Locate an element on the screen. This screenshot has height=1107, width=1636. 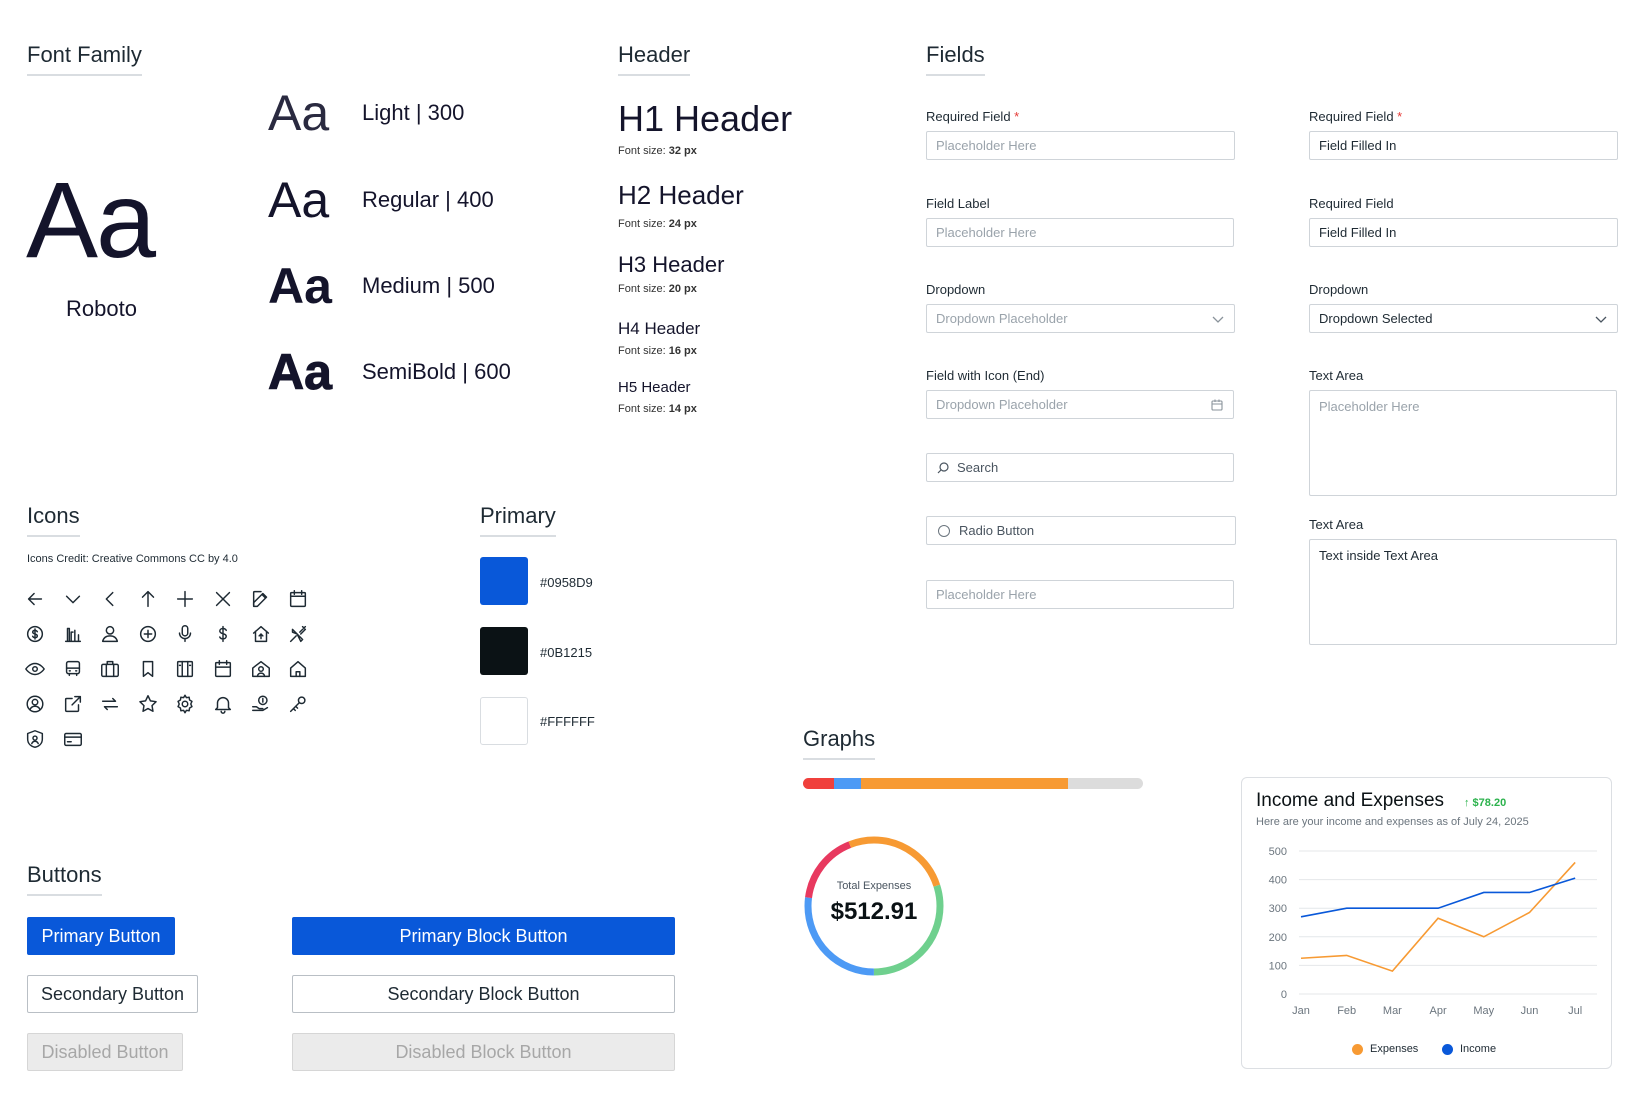
textarea-filled: Text inside Text Area is located at coordinates (1463, 592).